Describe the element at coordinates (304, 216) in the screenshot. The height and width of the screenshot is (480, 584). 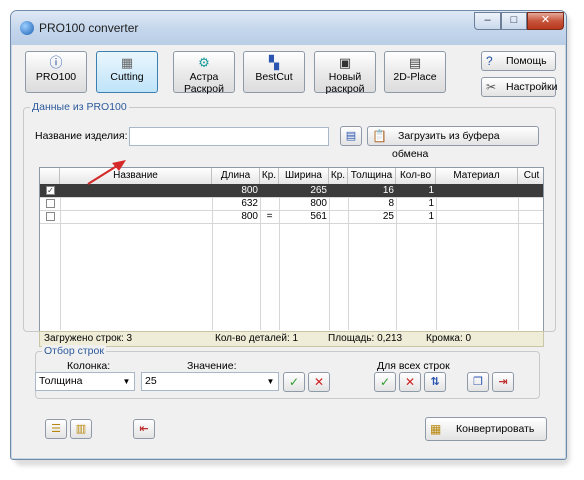
I see `cell-width: 561` at that location.